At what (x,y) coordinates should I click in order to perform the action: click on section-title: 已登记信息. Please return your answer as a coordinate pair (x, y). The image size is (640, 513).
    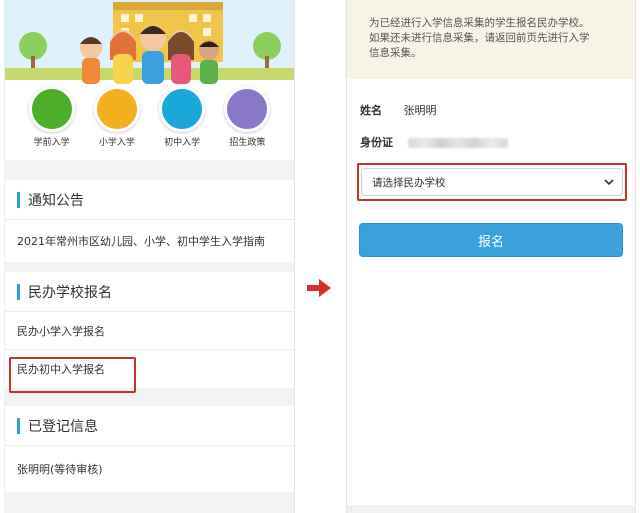
    Looking at the image, I should click on (63, 426).